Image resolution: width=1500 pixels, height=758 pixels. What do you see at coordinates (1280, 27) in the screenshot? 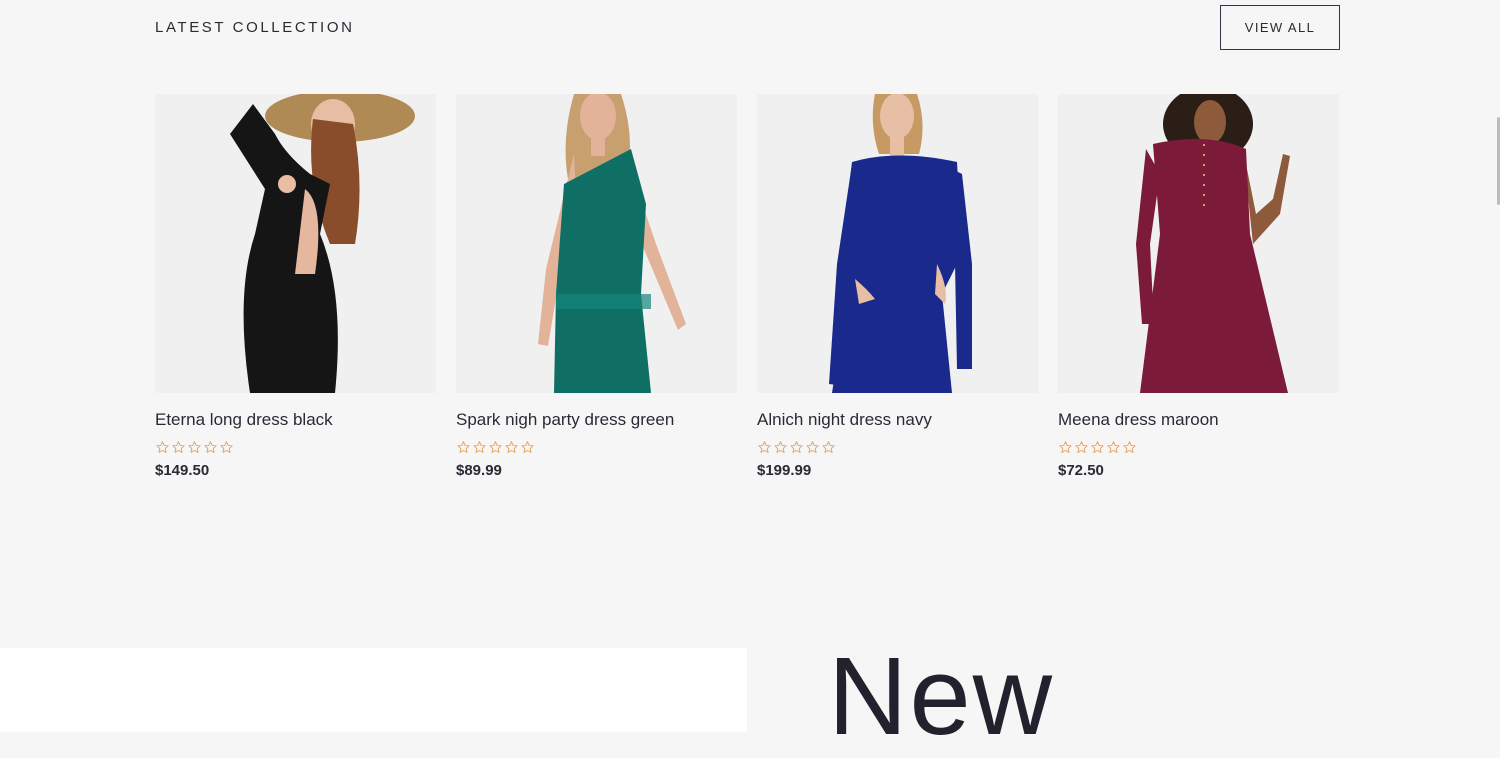
I see `view-all-button: VIEW ALL` at bounding box center [1280, 27].